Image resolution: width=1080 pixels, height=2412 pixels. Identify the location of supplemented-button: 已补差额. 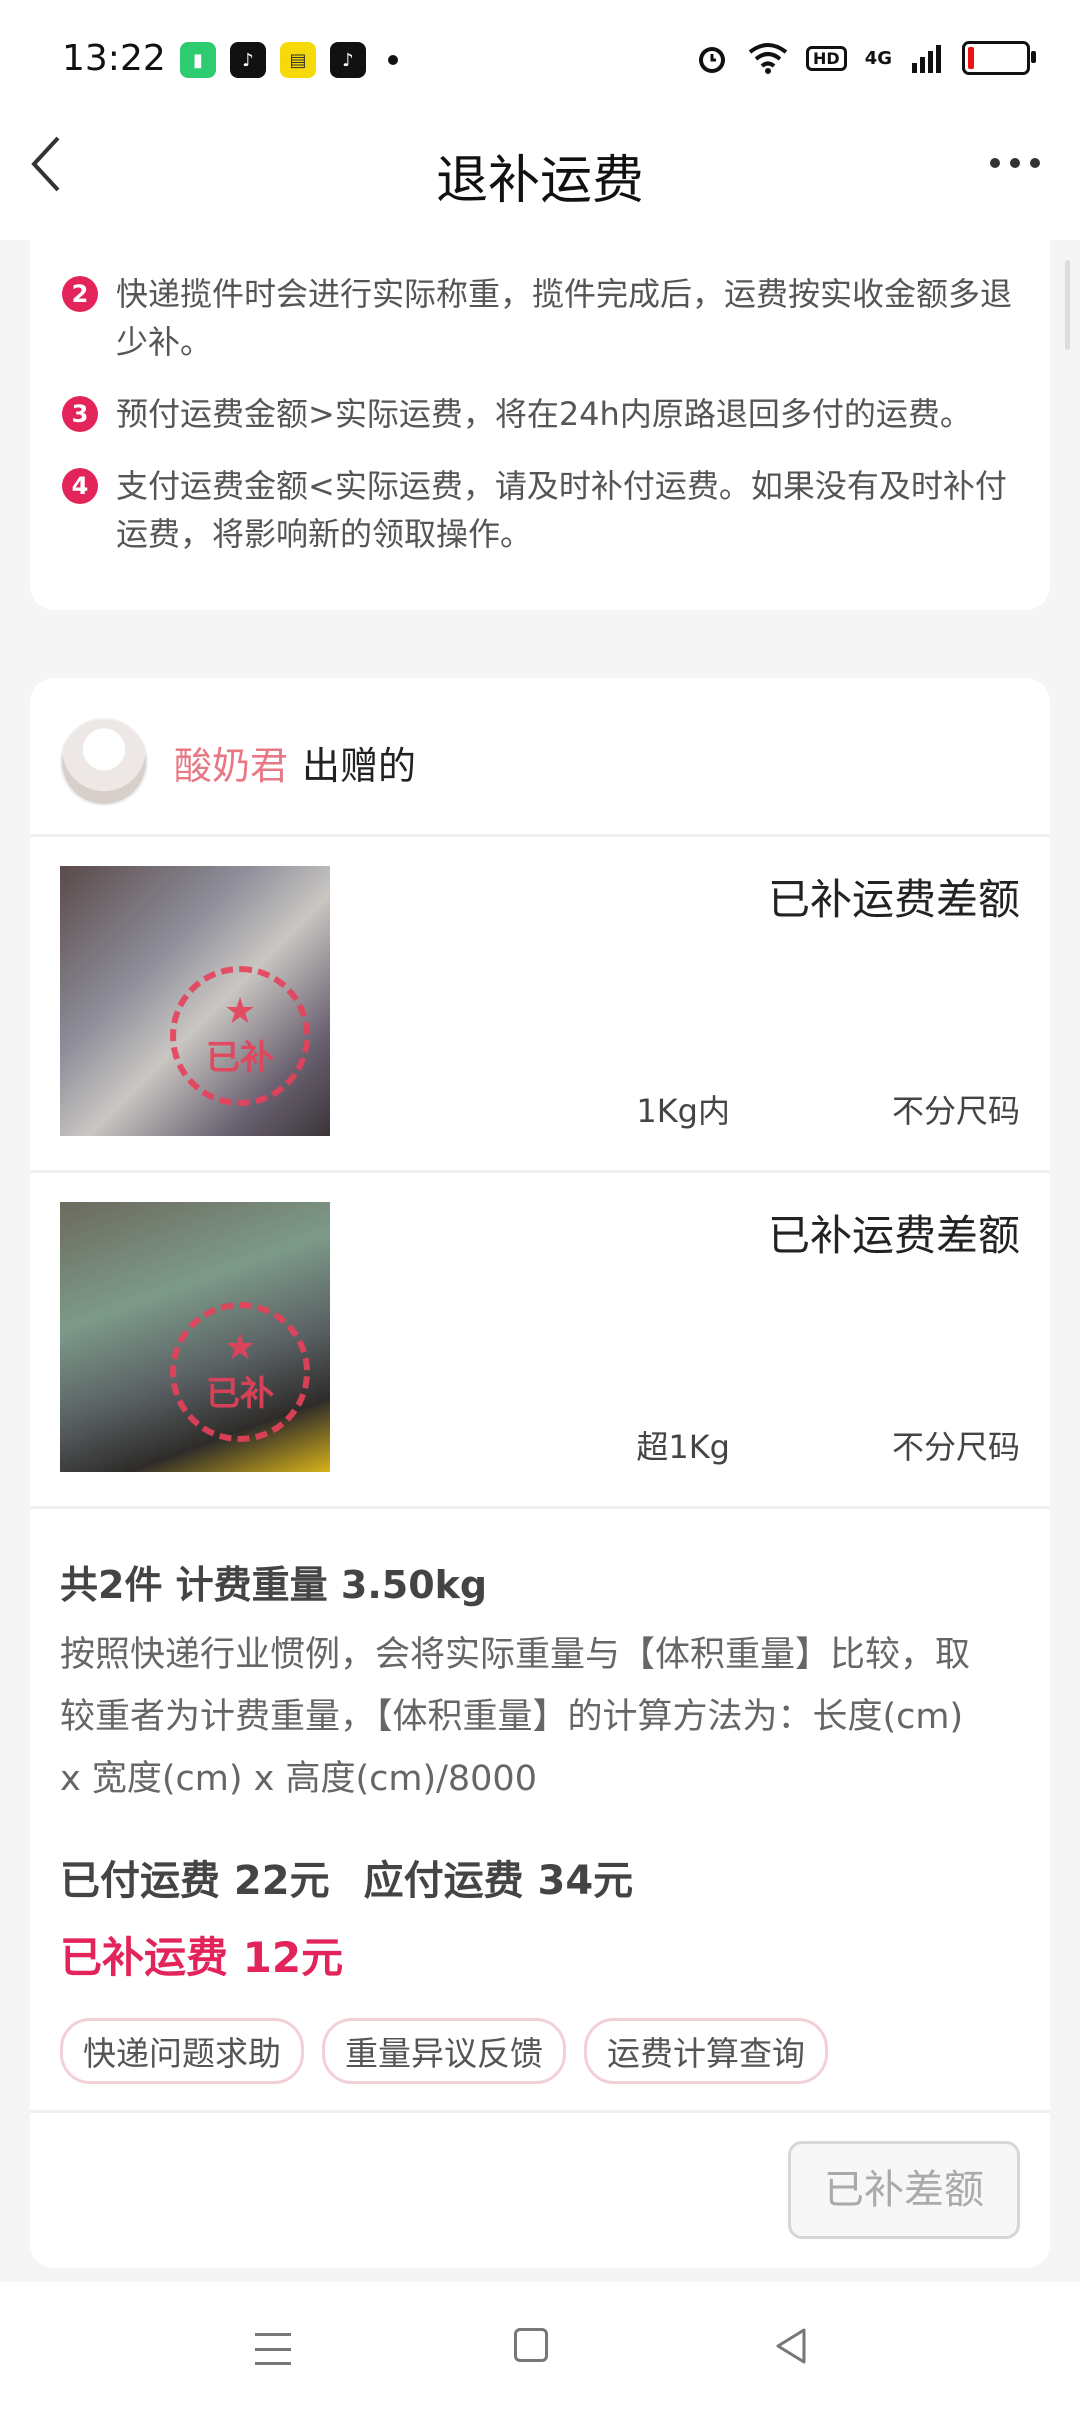
(904, 2190).